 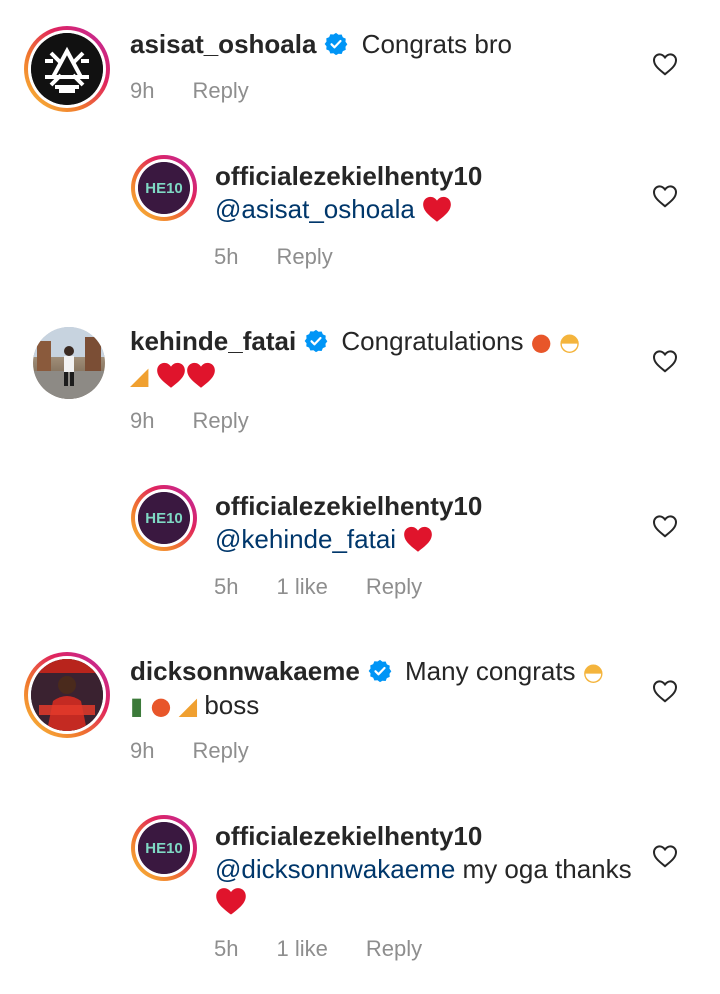 I want to click on username: dicksonnwakaeme, so click(x=245, y=671).